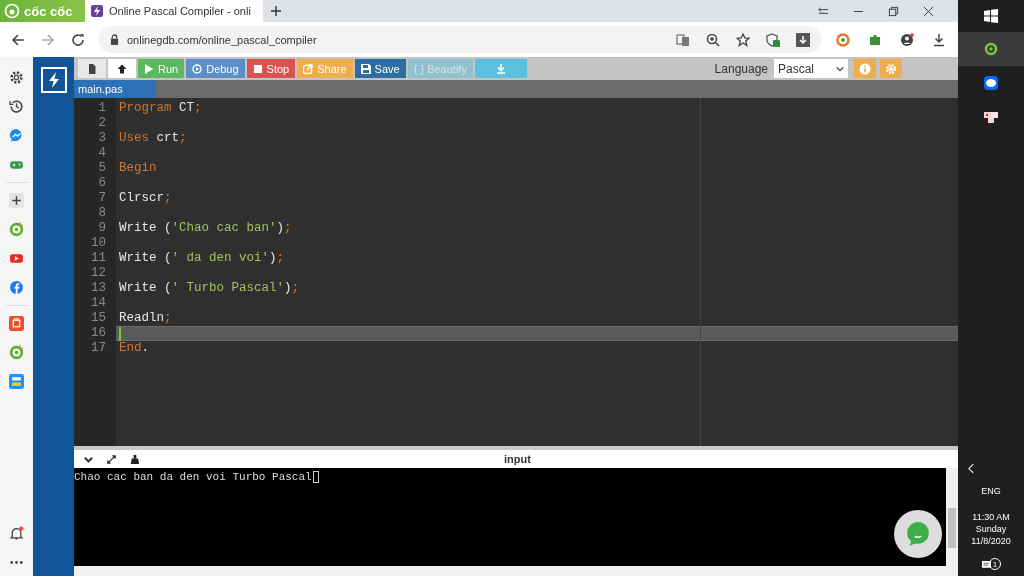  Describe the element at coordinates (271, 68) in the screenshot. I see `stop-button: Stop` at that location.